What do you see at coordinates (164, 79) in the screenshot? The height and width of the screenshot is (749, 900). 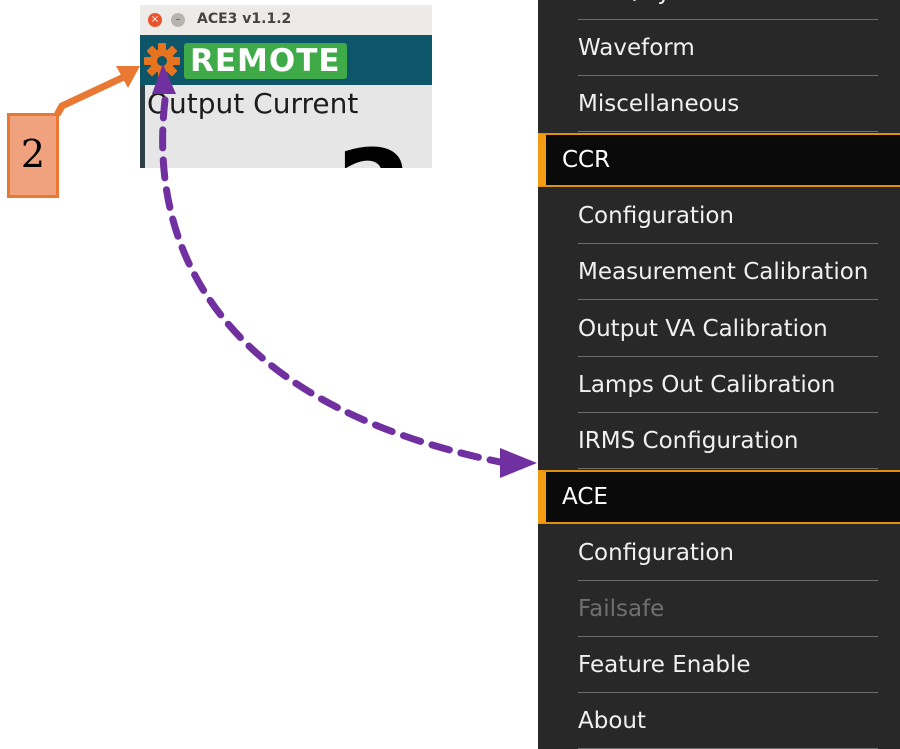 I see `connector-arrow-head-top` at bounding box center [164, 79].